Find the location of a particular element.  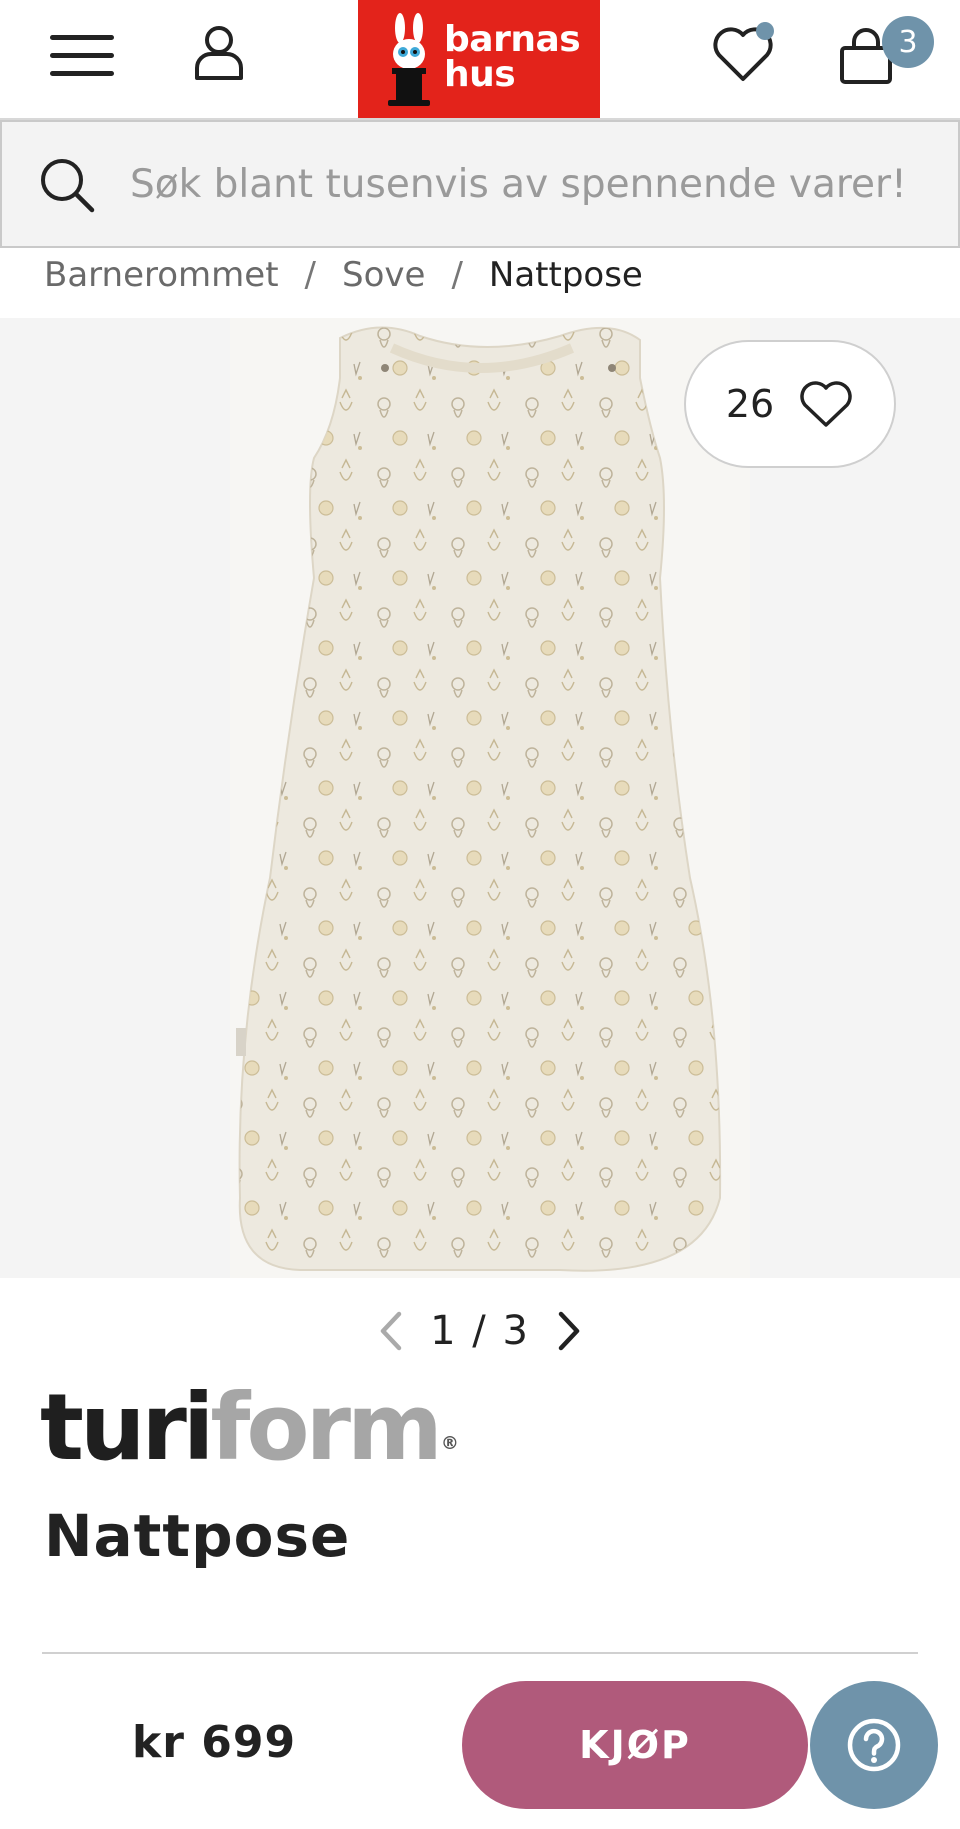

brand-name-part2: form is located at coordinates (326, 1427).